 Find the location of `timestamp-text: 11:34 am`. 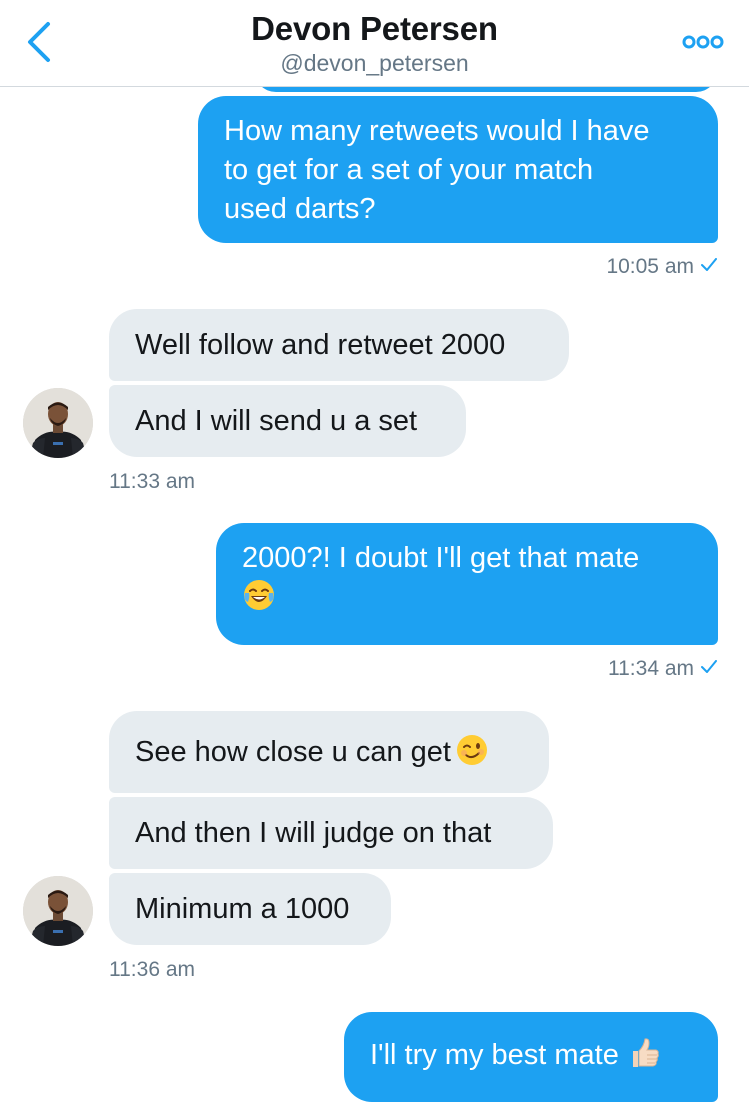

timestamp-text: 11:34 am is located at coordinates (651, 668).